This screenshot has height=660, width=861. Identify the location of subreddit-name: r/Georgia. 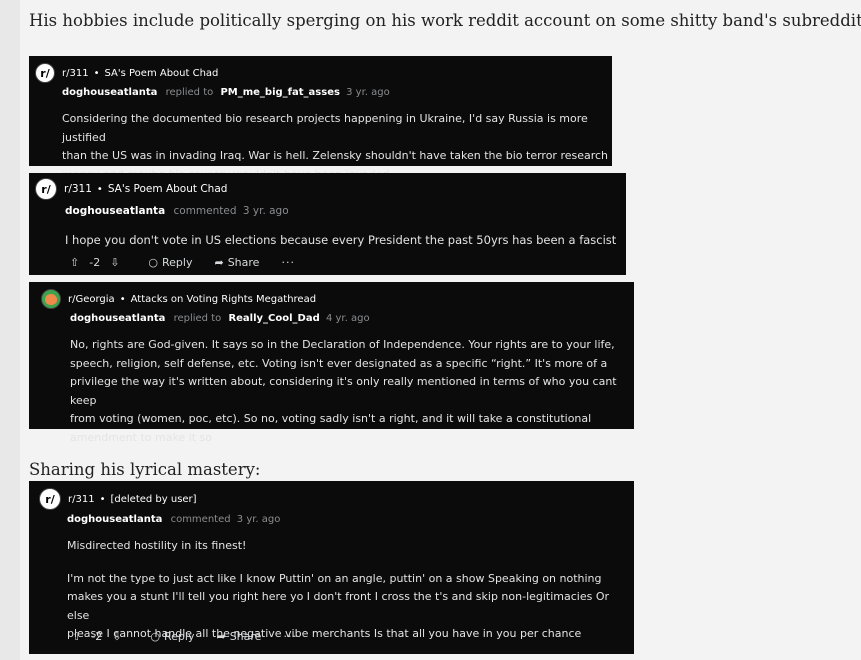
(91, 299).